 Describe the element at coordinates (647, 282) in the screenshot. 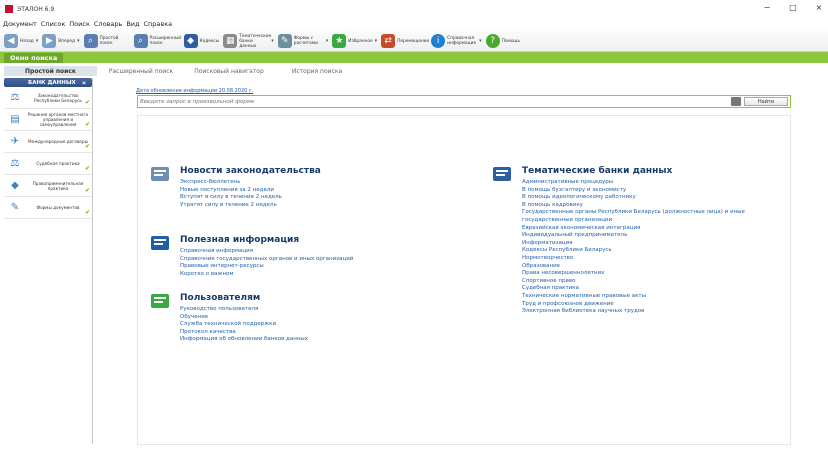

I see `section-link: Спортивное право` at that location.